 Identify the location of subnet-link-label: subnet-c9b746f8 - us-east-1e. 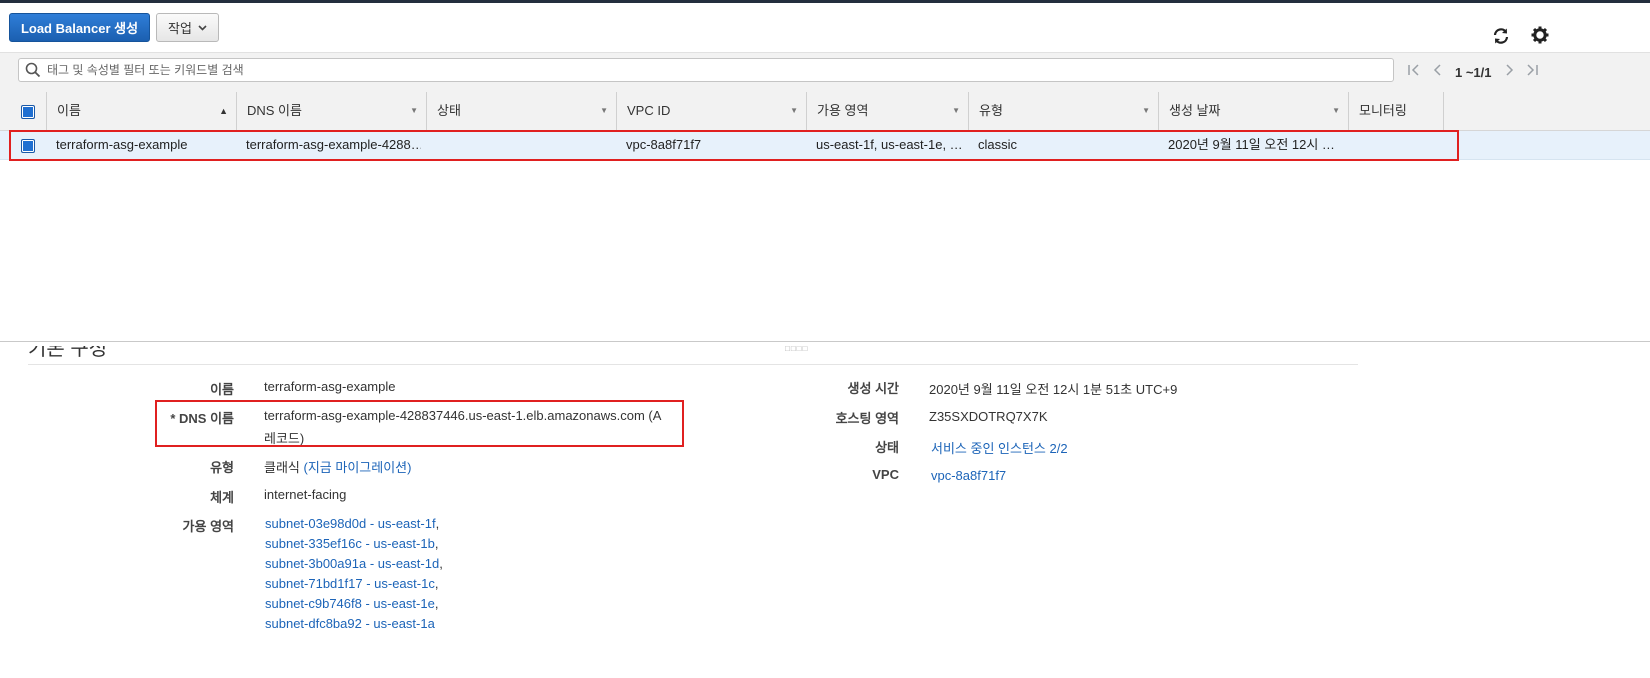
(350, 603).